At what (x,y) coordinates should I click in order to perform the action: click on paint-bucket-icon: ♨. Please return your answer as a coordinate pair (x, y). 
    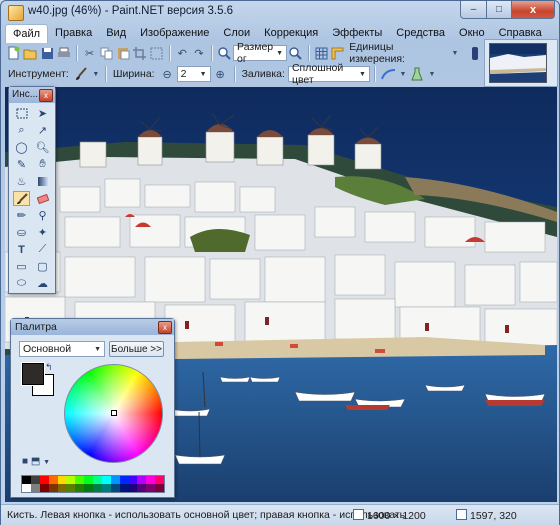
    Looking at the image, I should click on (21, 181).